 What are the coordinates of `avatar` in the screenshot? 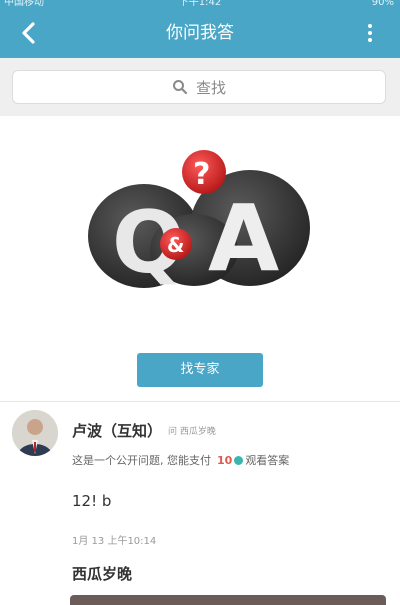 It's located at (35, 433).